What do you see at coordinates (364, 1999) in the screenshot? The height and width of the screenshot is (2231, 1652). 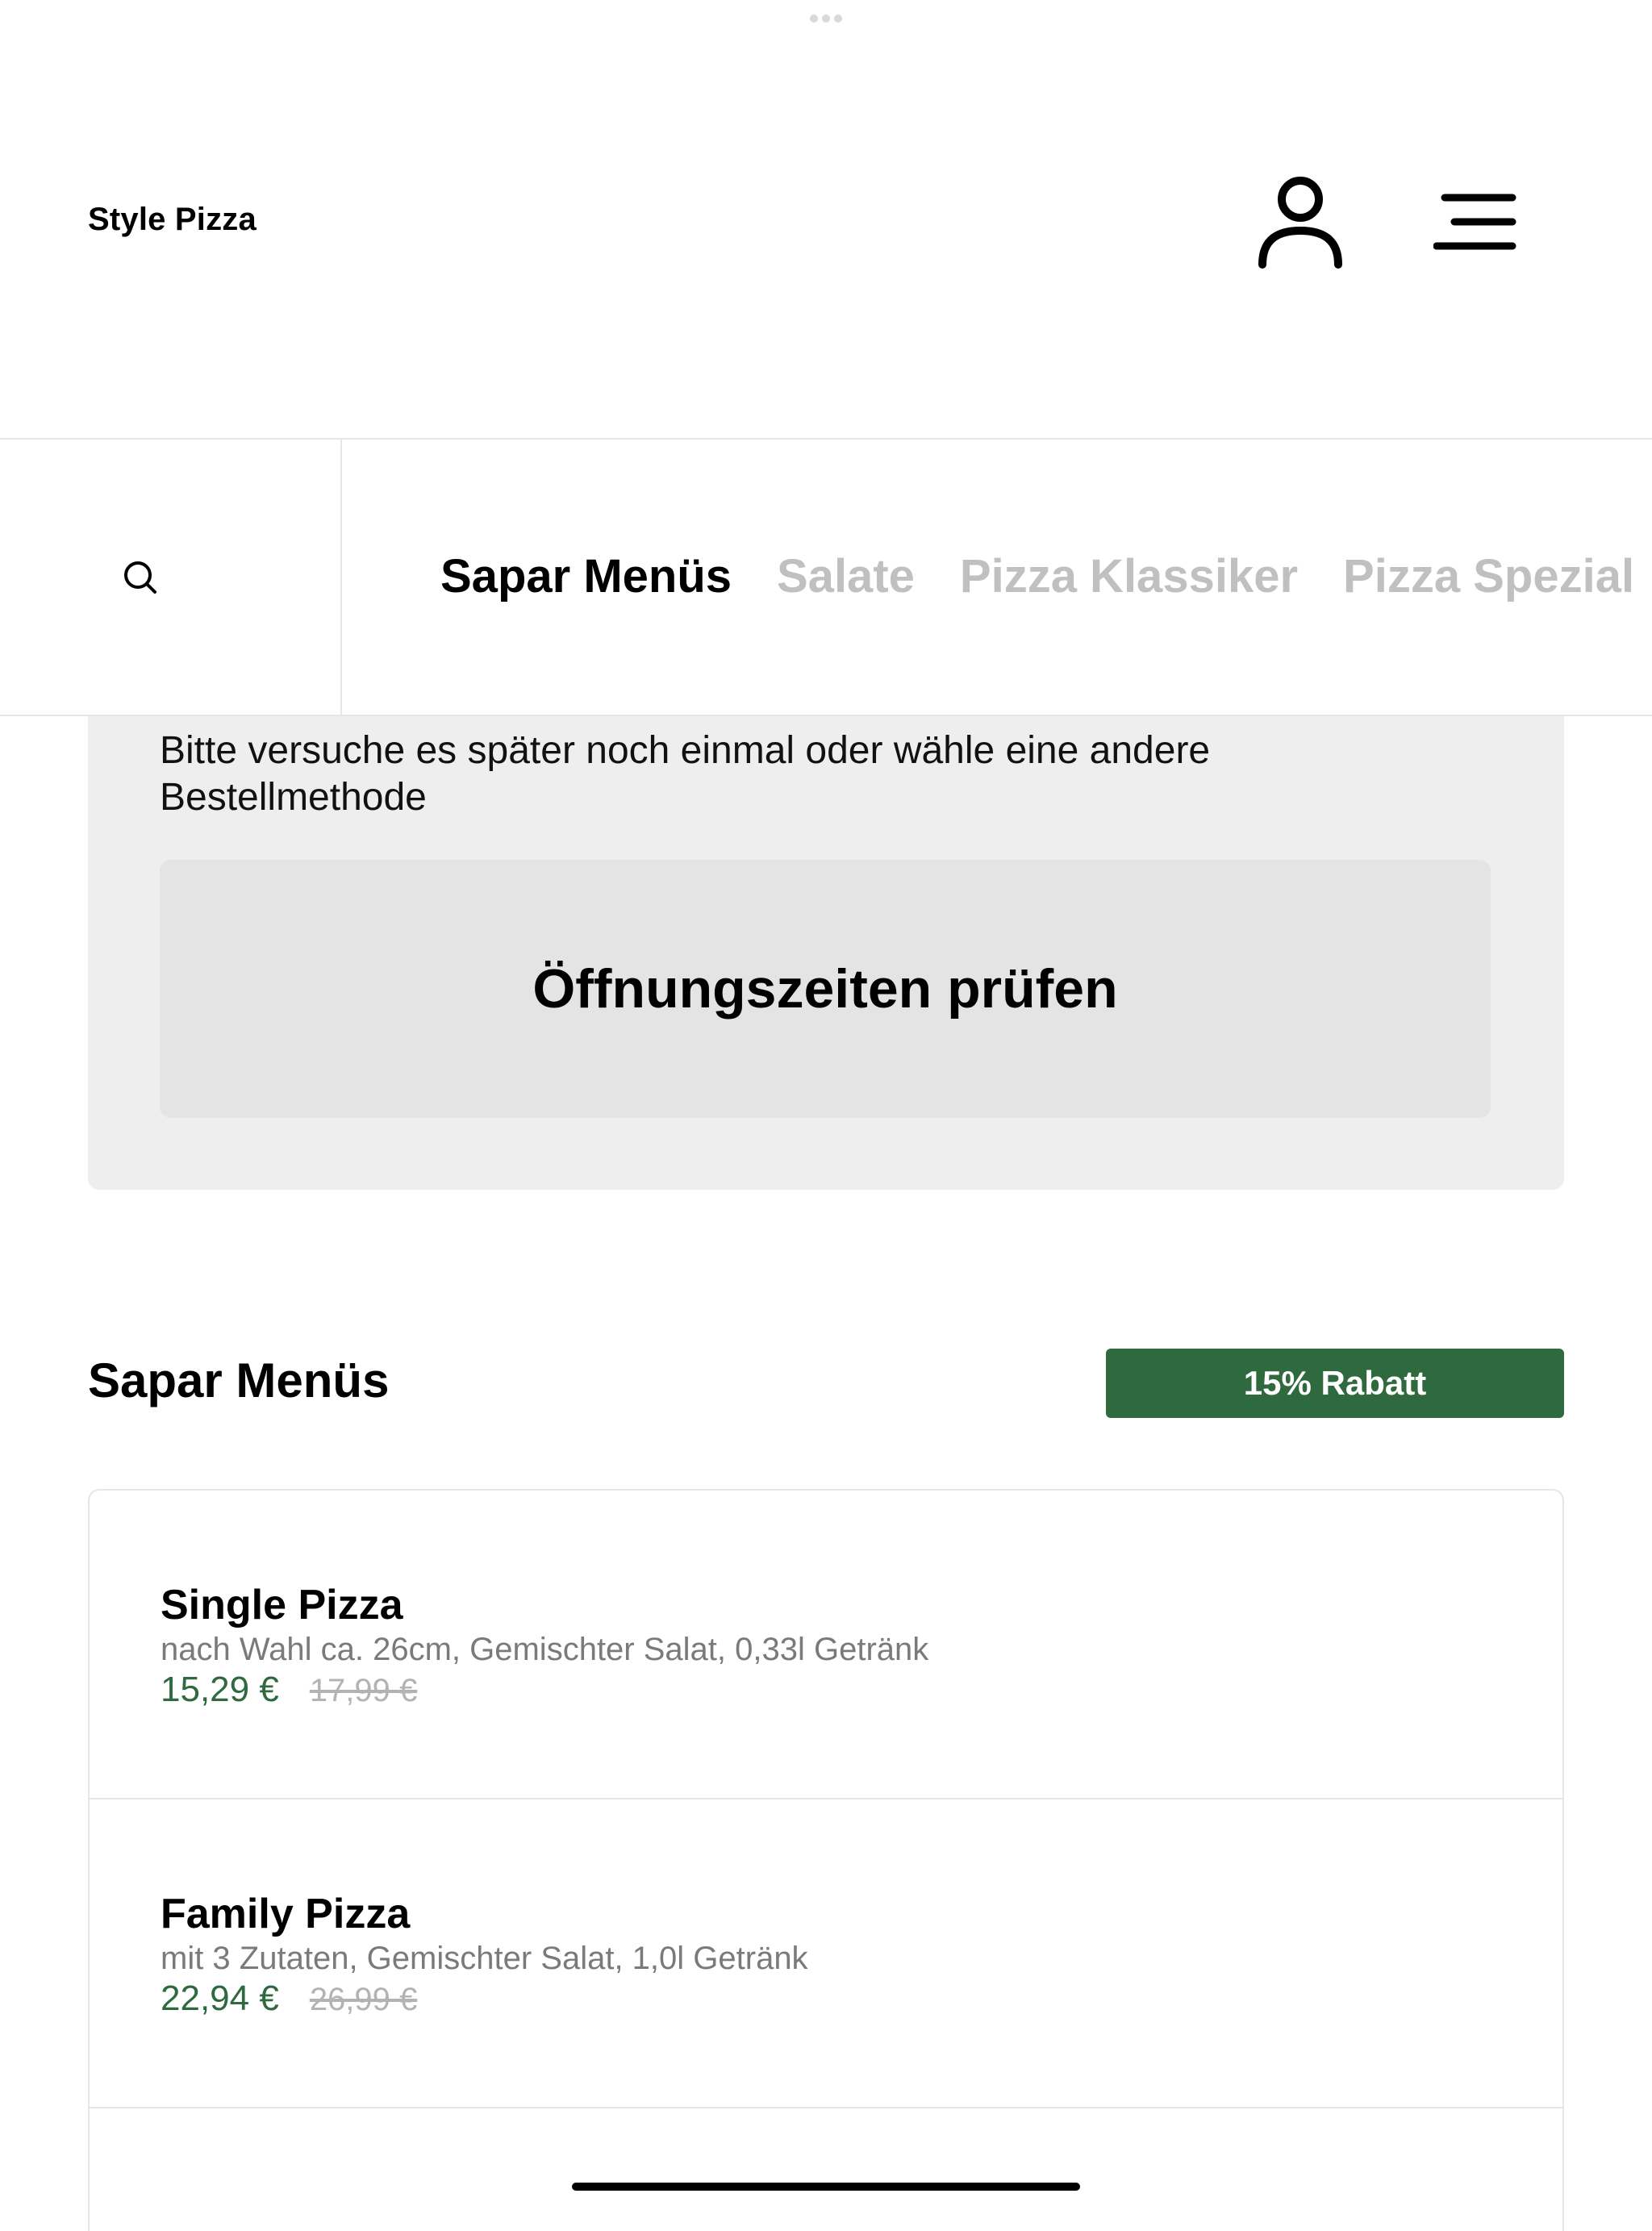 I see `product-old-price: 26,99 €` at bounding box center [364, 1999].